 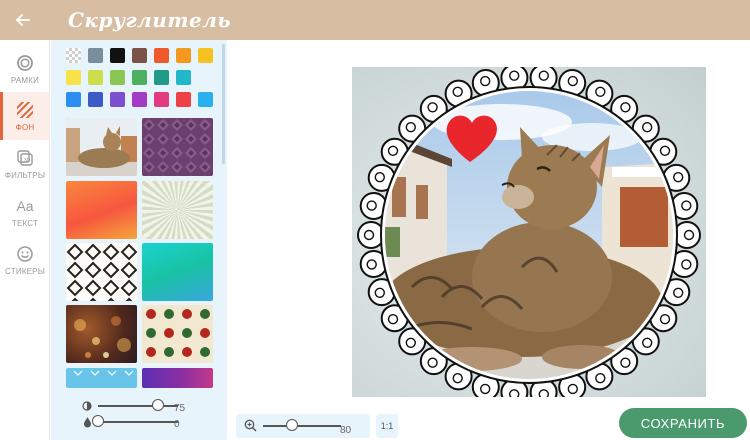 What do you see at coordinates (177, 424) in the screenshot?
I see `blur-value: 0` at bounding box center [177, 424].